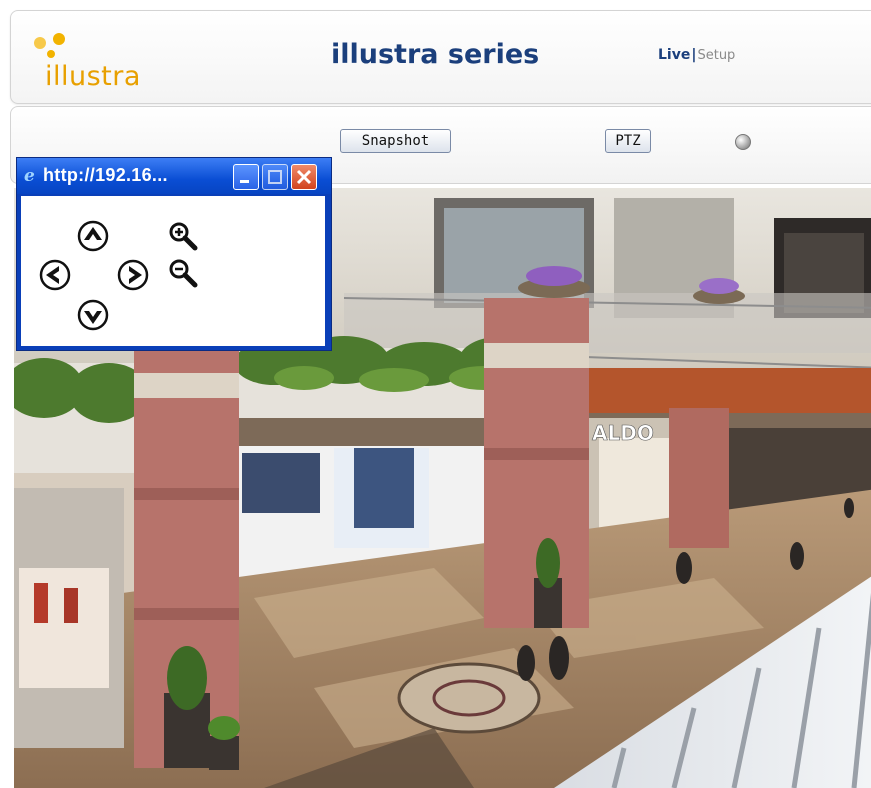 The image size is (871, 788). I want to click on minimize-icon, so click(244, 181).